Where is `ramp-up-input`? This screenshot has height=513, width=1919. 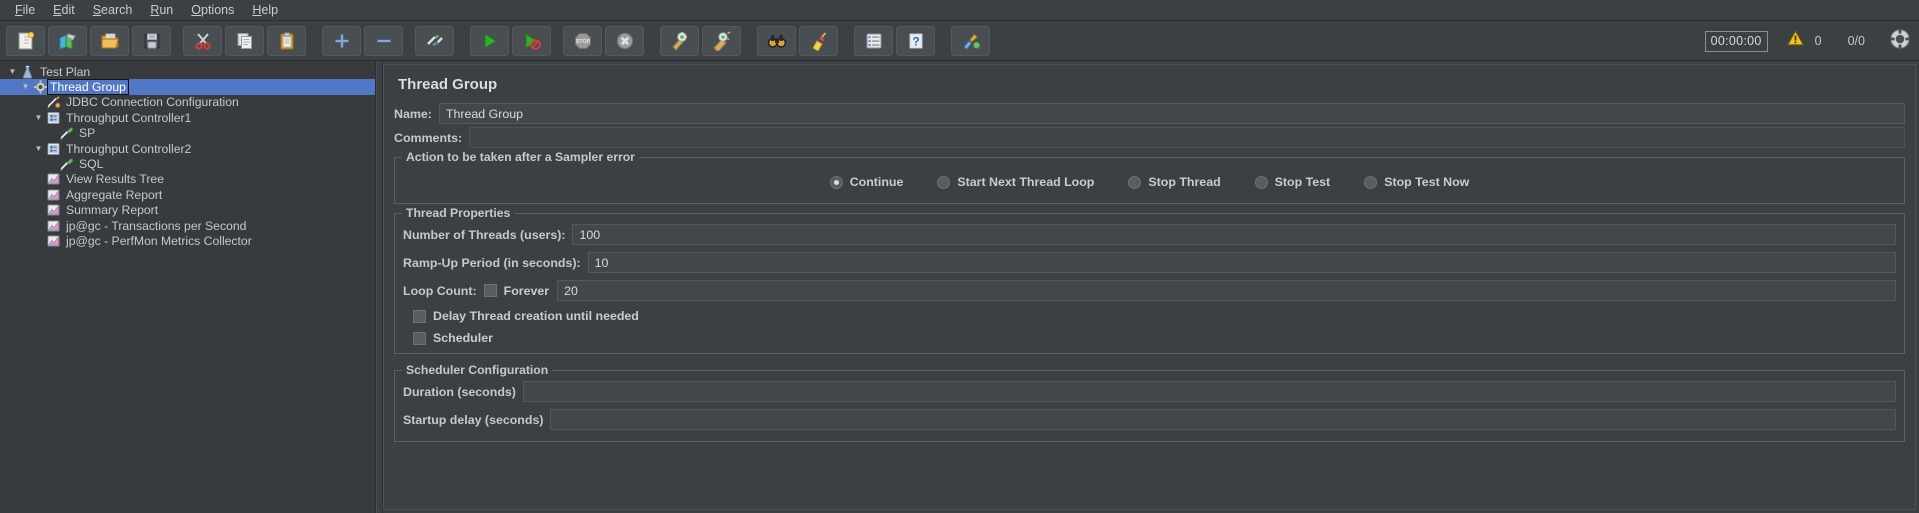
ramp-up-input is located at coordinates (1241, 262).